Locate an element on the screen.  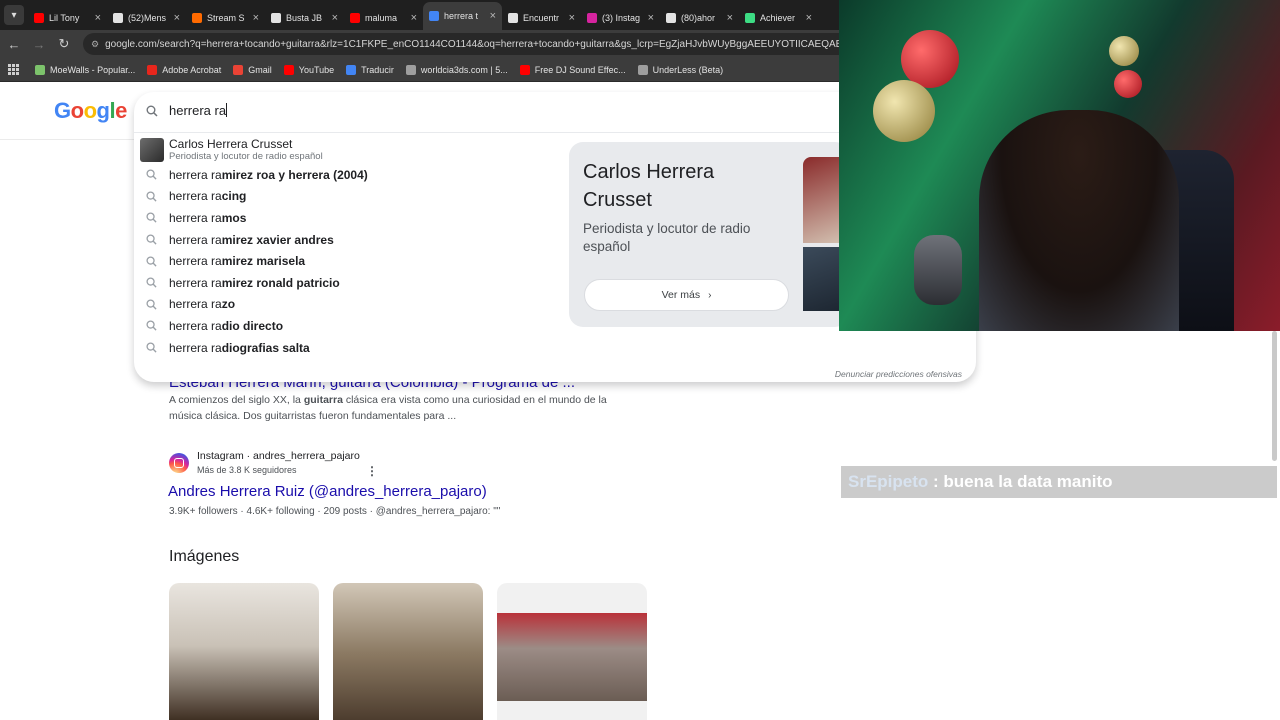
knowledge-card-description: Periodista y locutor de radio español is located at coordinates (667, 237).